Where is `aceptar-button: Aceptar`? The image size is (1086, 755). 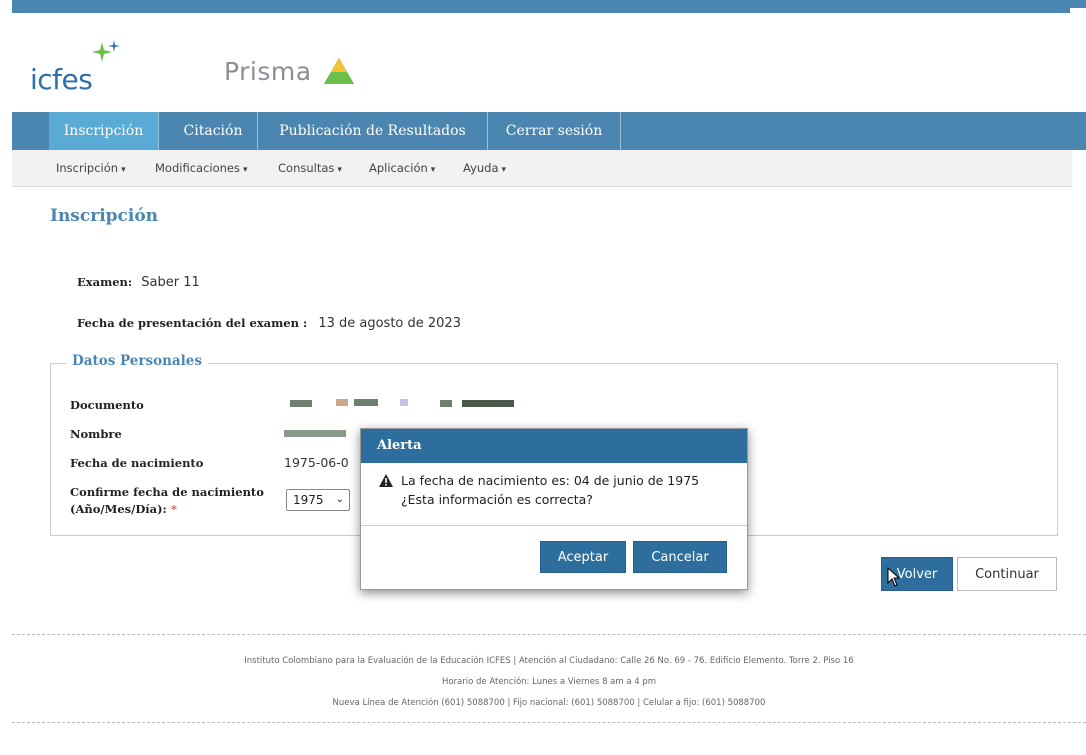
aceptar-button: Aceptar is located at coordinates (583, 557).